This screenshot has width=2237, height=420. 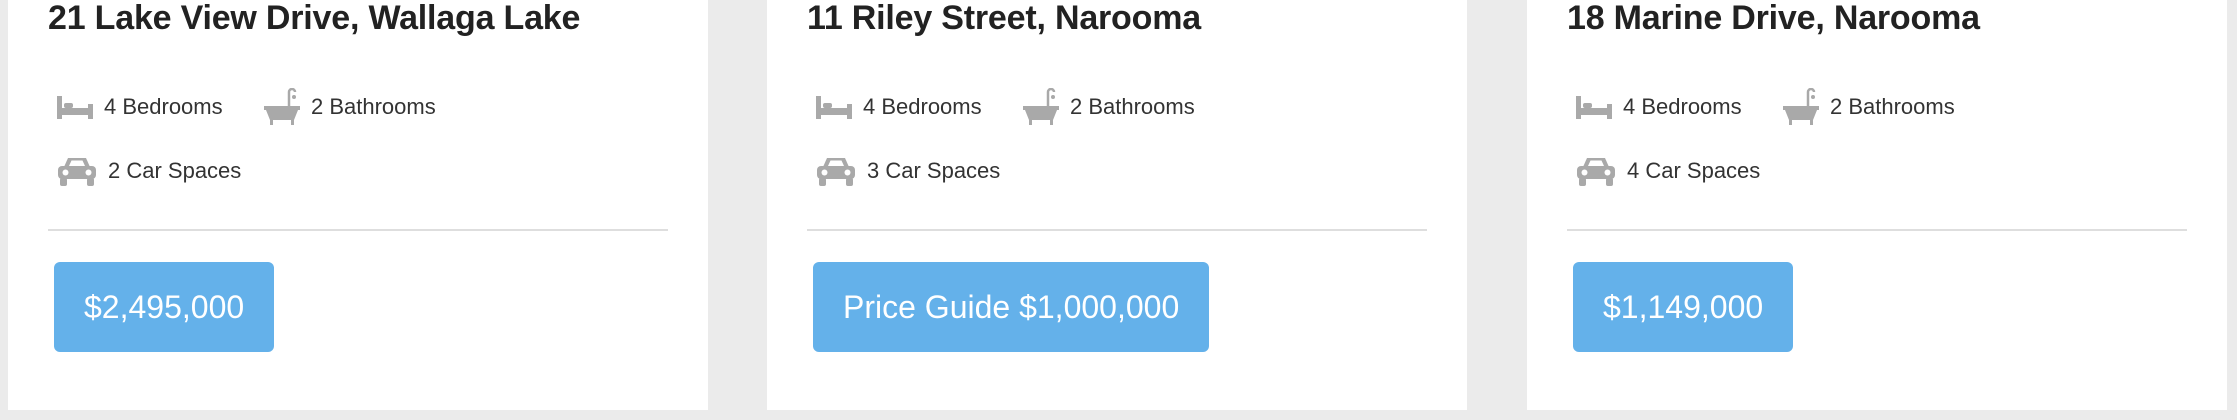 What do you see at coordinates (1773, 20) in the screenshot?
I see `listing-address: 18 Marine Drive, Narooma` at bounding box center [1773, 20].